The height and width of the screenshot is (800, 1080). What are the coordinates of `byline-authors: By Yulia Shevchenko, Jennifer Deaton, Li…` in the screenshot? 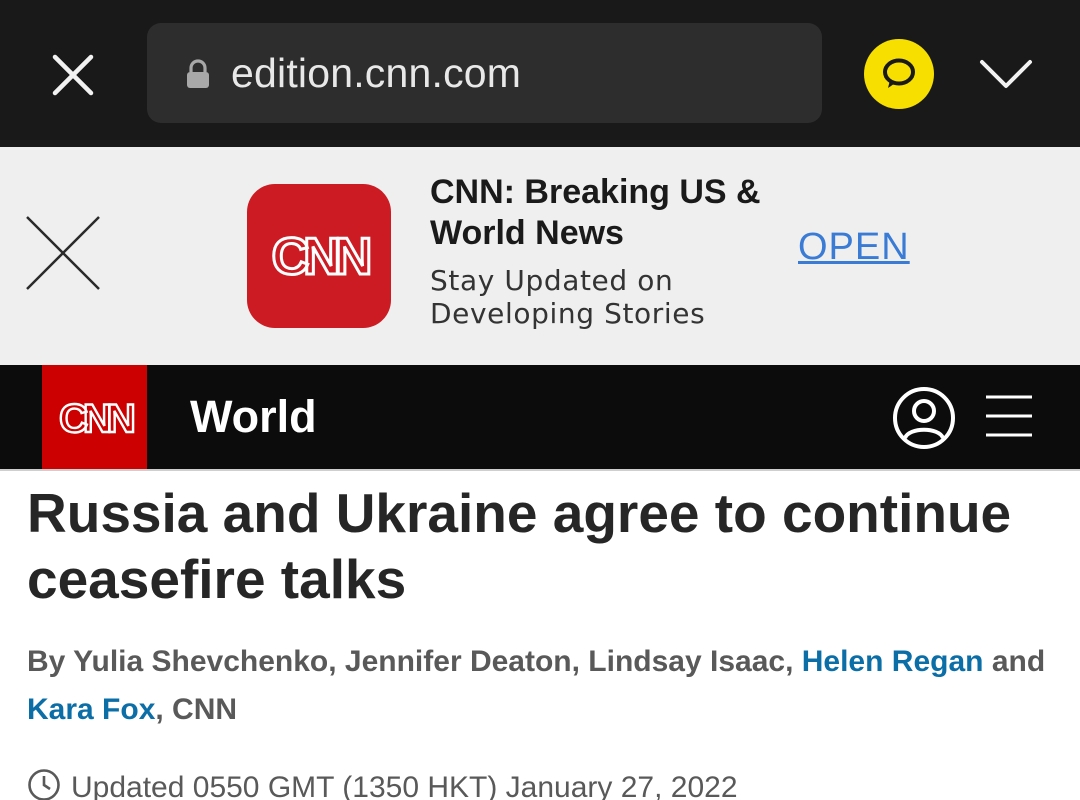 It's located at (410, 661).